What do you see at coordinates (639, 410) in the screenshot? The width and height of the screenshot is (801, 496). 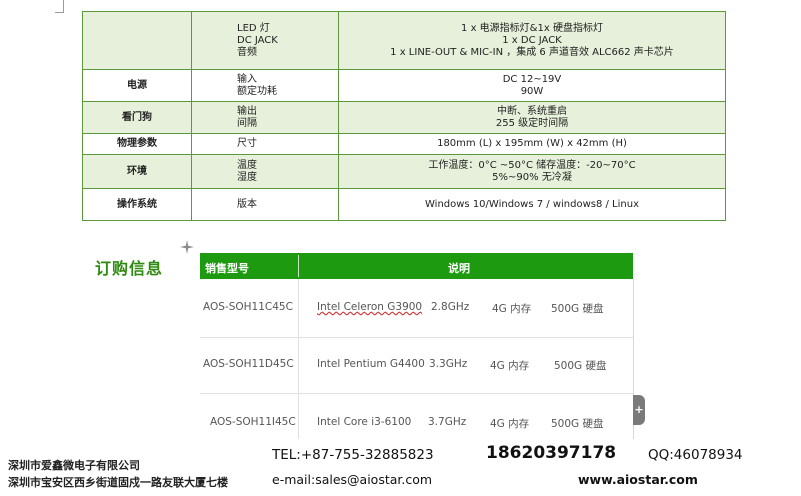 I see `expand-table-button: +` at bounding box center [639, 410].